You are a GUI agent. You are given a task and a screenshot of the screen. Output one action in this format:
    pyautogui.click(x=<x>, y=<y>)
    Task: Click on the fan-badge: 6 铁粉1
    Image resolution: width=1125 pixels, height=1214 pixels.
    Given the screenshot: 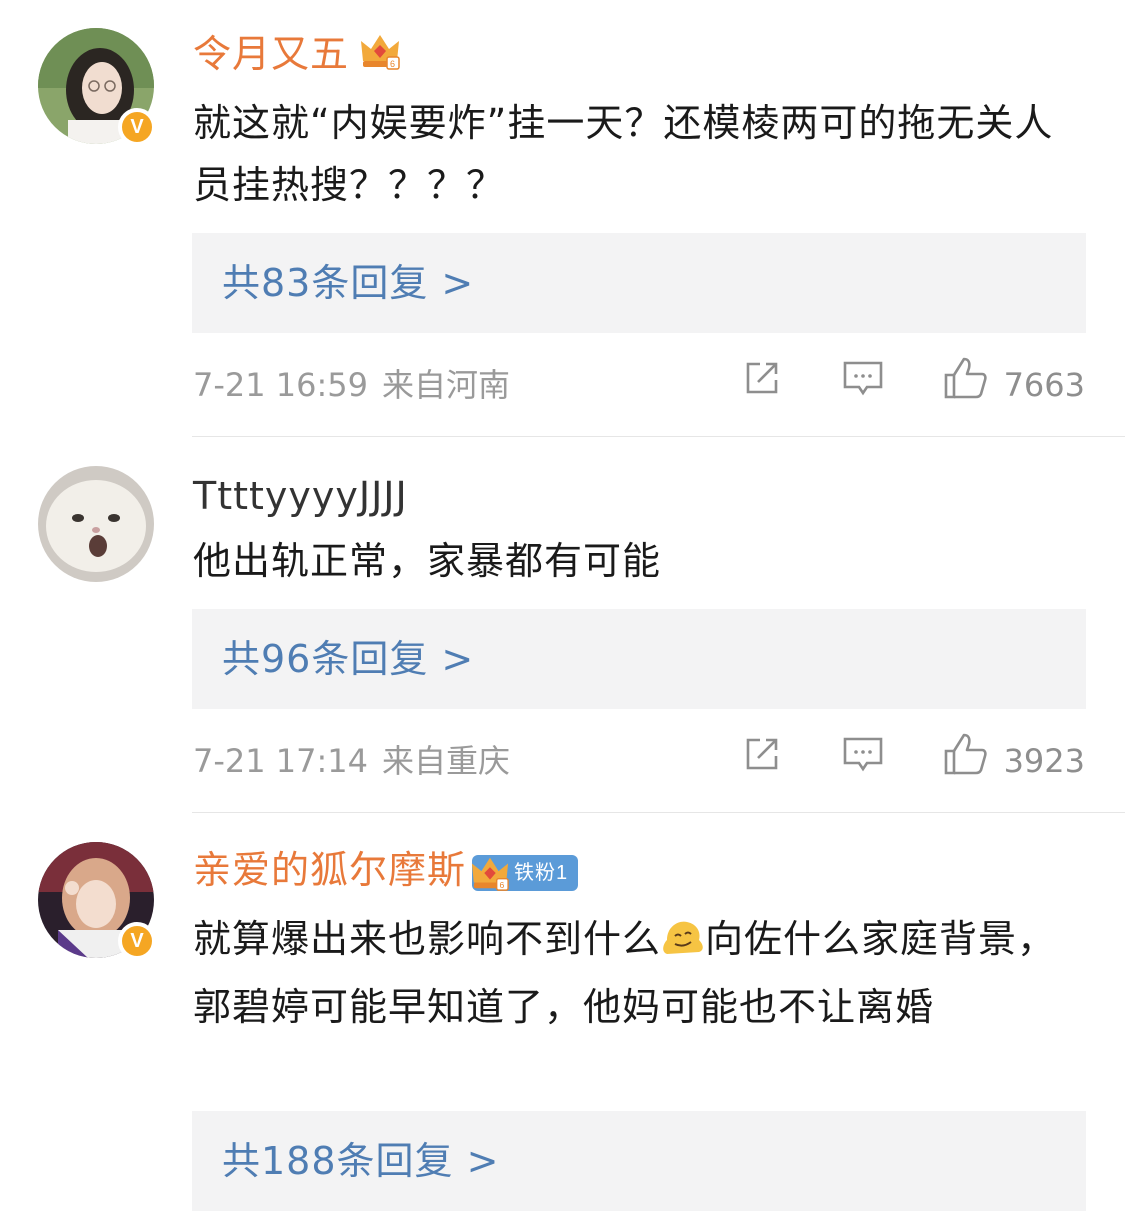 What is the action you would take?
    pyautogui.click(x=525, y=872)
    